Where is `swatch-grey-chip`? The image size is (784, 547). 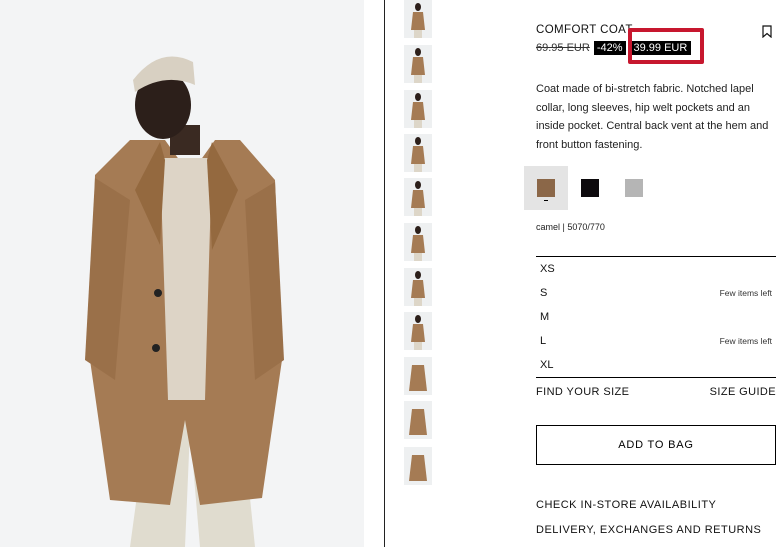 swatch-grey-chip is located at coordinates (634, 188).